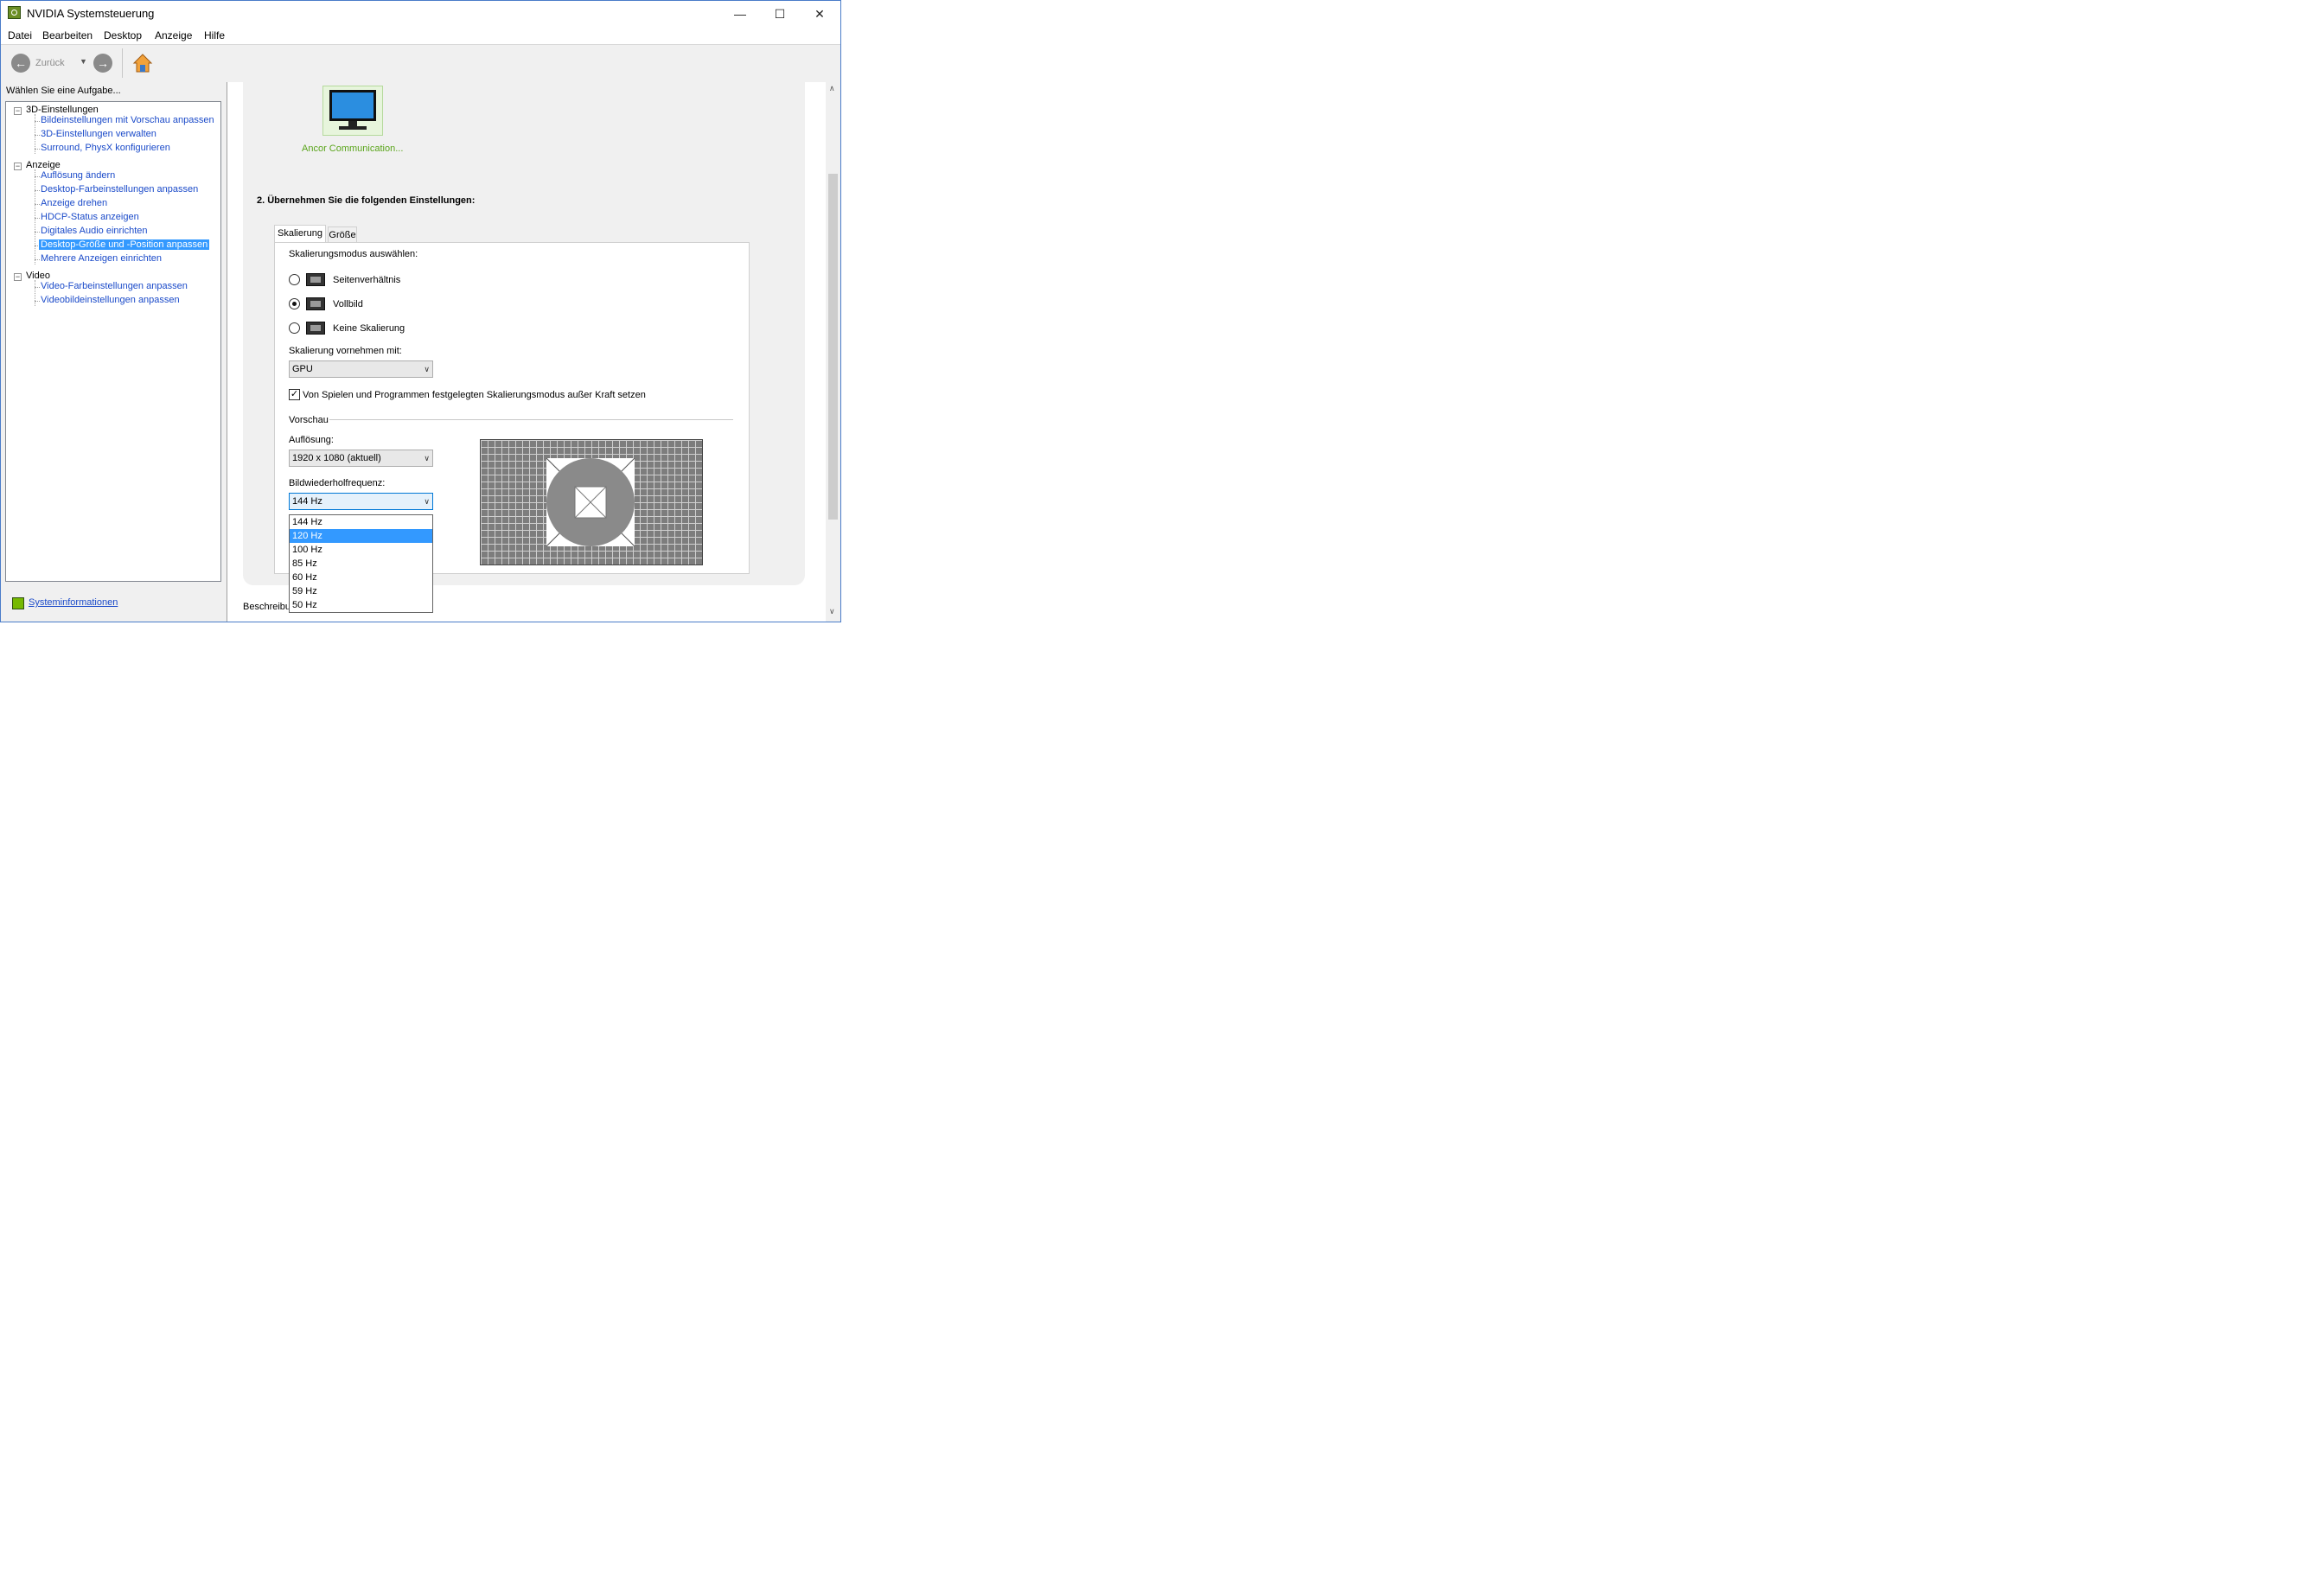  I want to click on label-keine-skalierung: Keine Skalierung, so click(369, 328).